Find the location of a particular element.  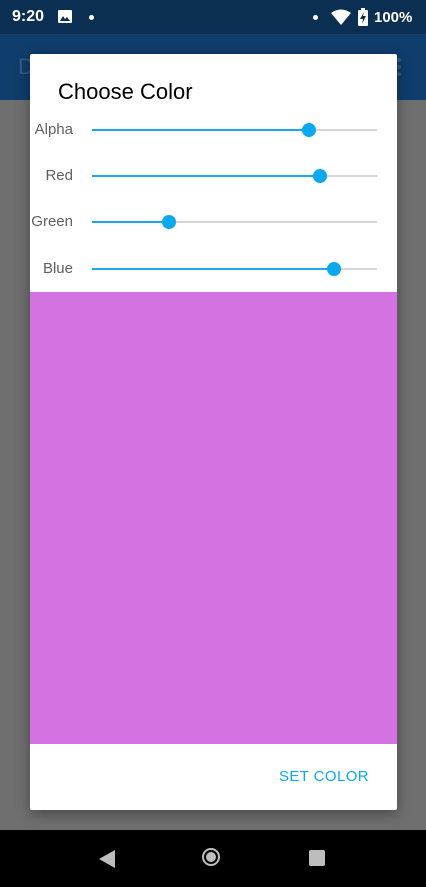

green-label: Green is located at coordinates (52, 221).